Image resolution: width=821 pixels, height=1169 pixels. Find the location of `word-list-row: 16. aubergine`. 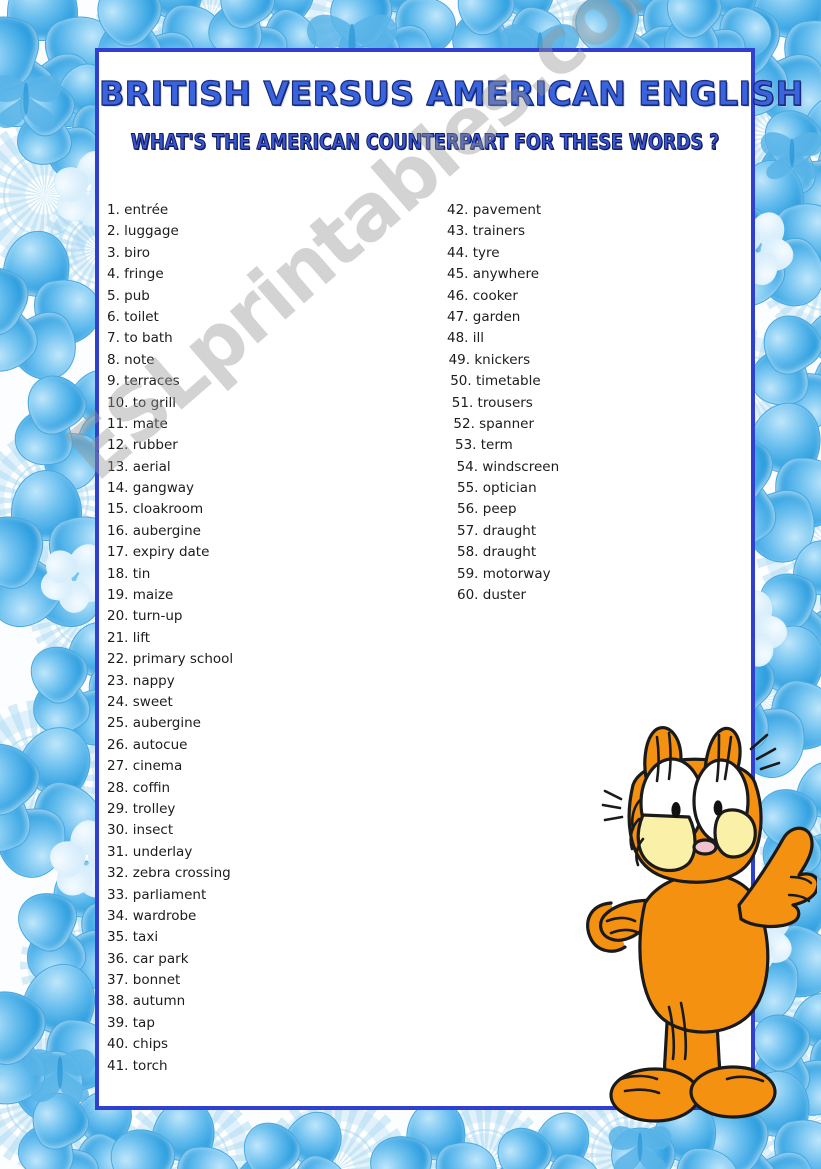

word-list-row: 16. aubergine is located at coordinates (267, 533).